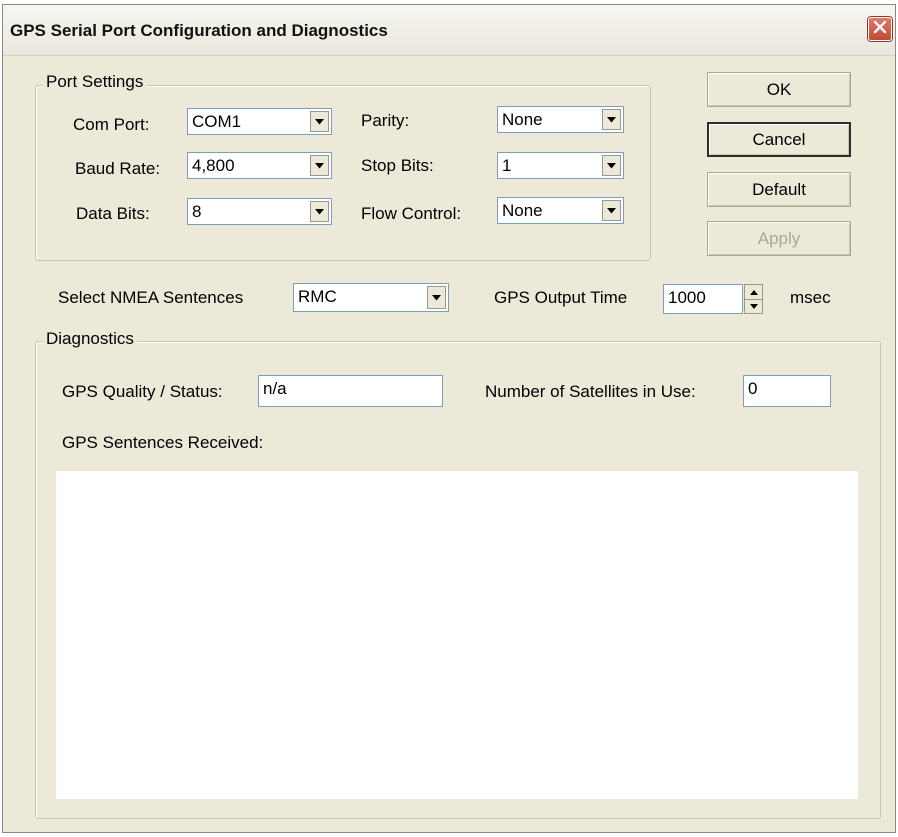  What do you see at coordinates (779, 139) in the screenshot?
I see `cancel-button: Cancel` at bounding box center [779, 139].